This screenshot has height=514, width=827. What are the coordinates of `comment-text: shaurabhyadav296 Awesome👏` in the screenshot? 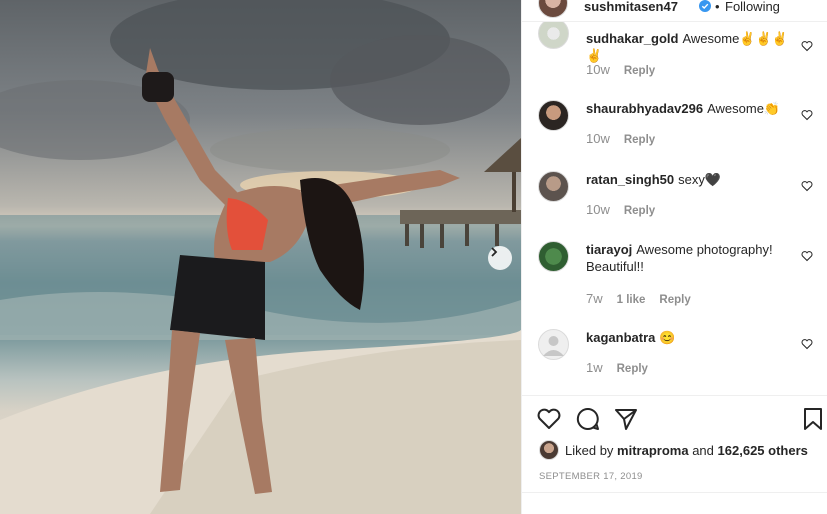 It's located at (683, 108).